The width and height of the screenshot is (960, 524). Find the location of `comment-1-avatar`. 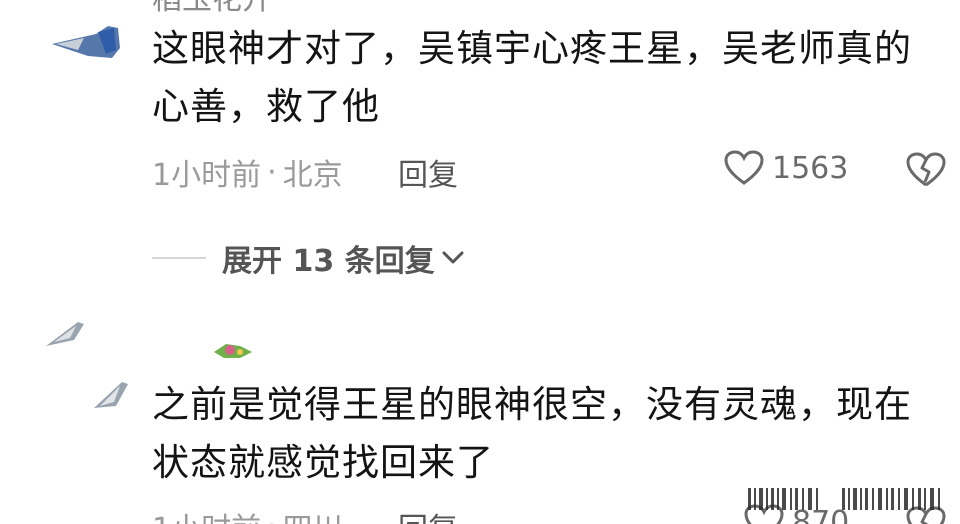

comment-1-avatar is located at coordinates (88, 50).